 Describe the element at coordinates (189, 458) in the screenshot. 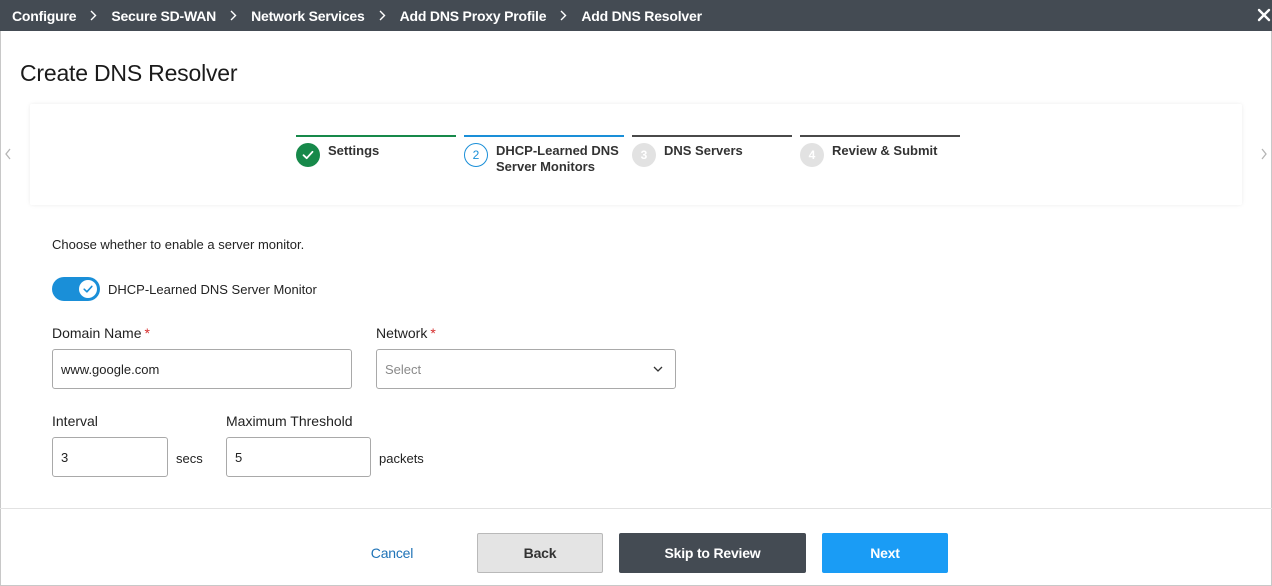

I see `interval-unit: secs` at that location.